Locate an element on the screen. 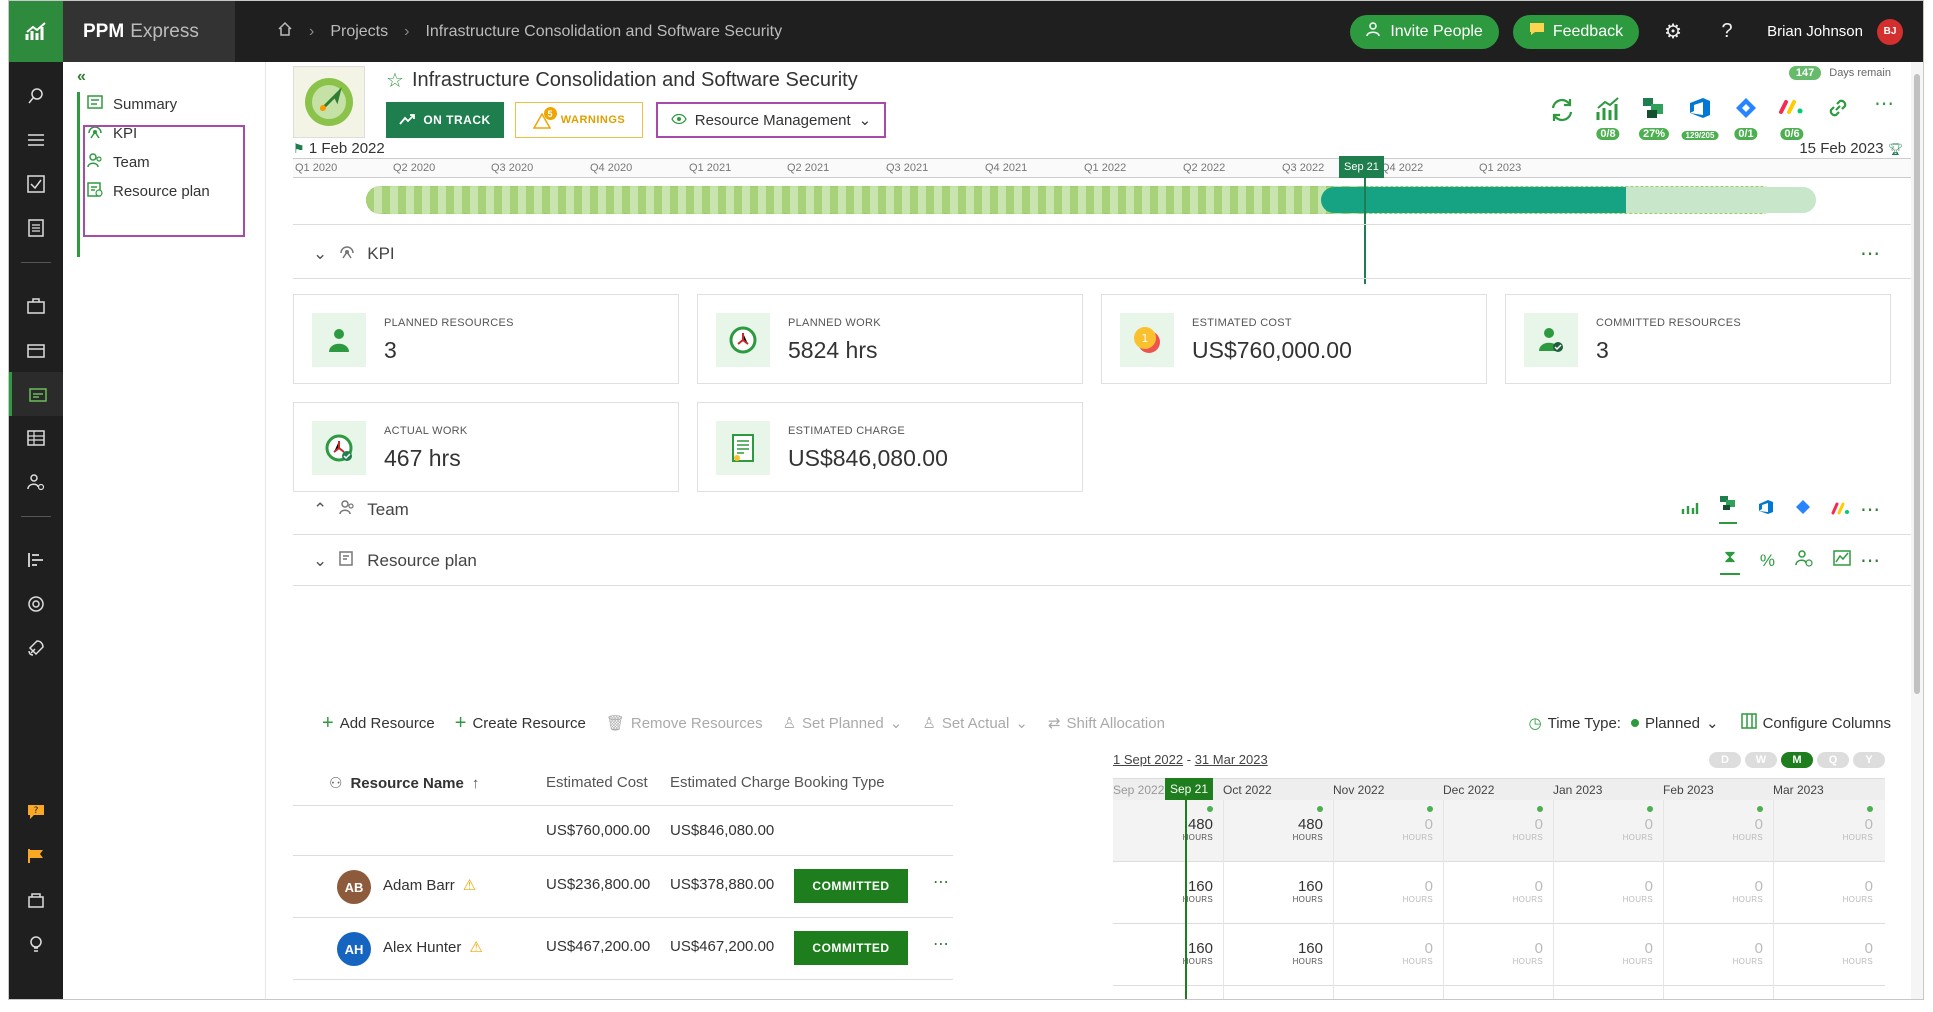 The width and height of the screenshot is (1933, 1012). time-type-selector: ◷ Time Type: Planned ⌄ is located at coordinates (1624, 723).